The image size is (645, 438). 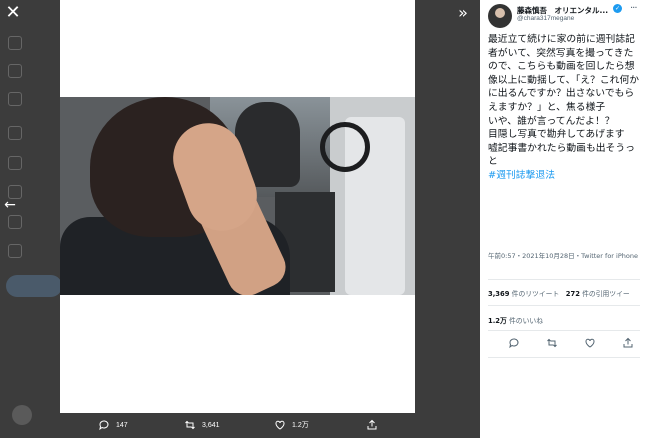 I want to click on media-action-bar: 147 3,641 1.2万, so click(x=237, y=425).